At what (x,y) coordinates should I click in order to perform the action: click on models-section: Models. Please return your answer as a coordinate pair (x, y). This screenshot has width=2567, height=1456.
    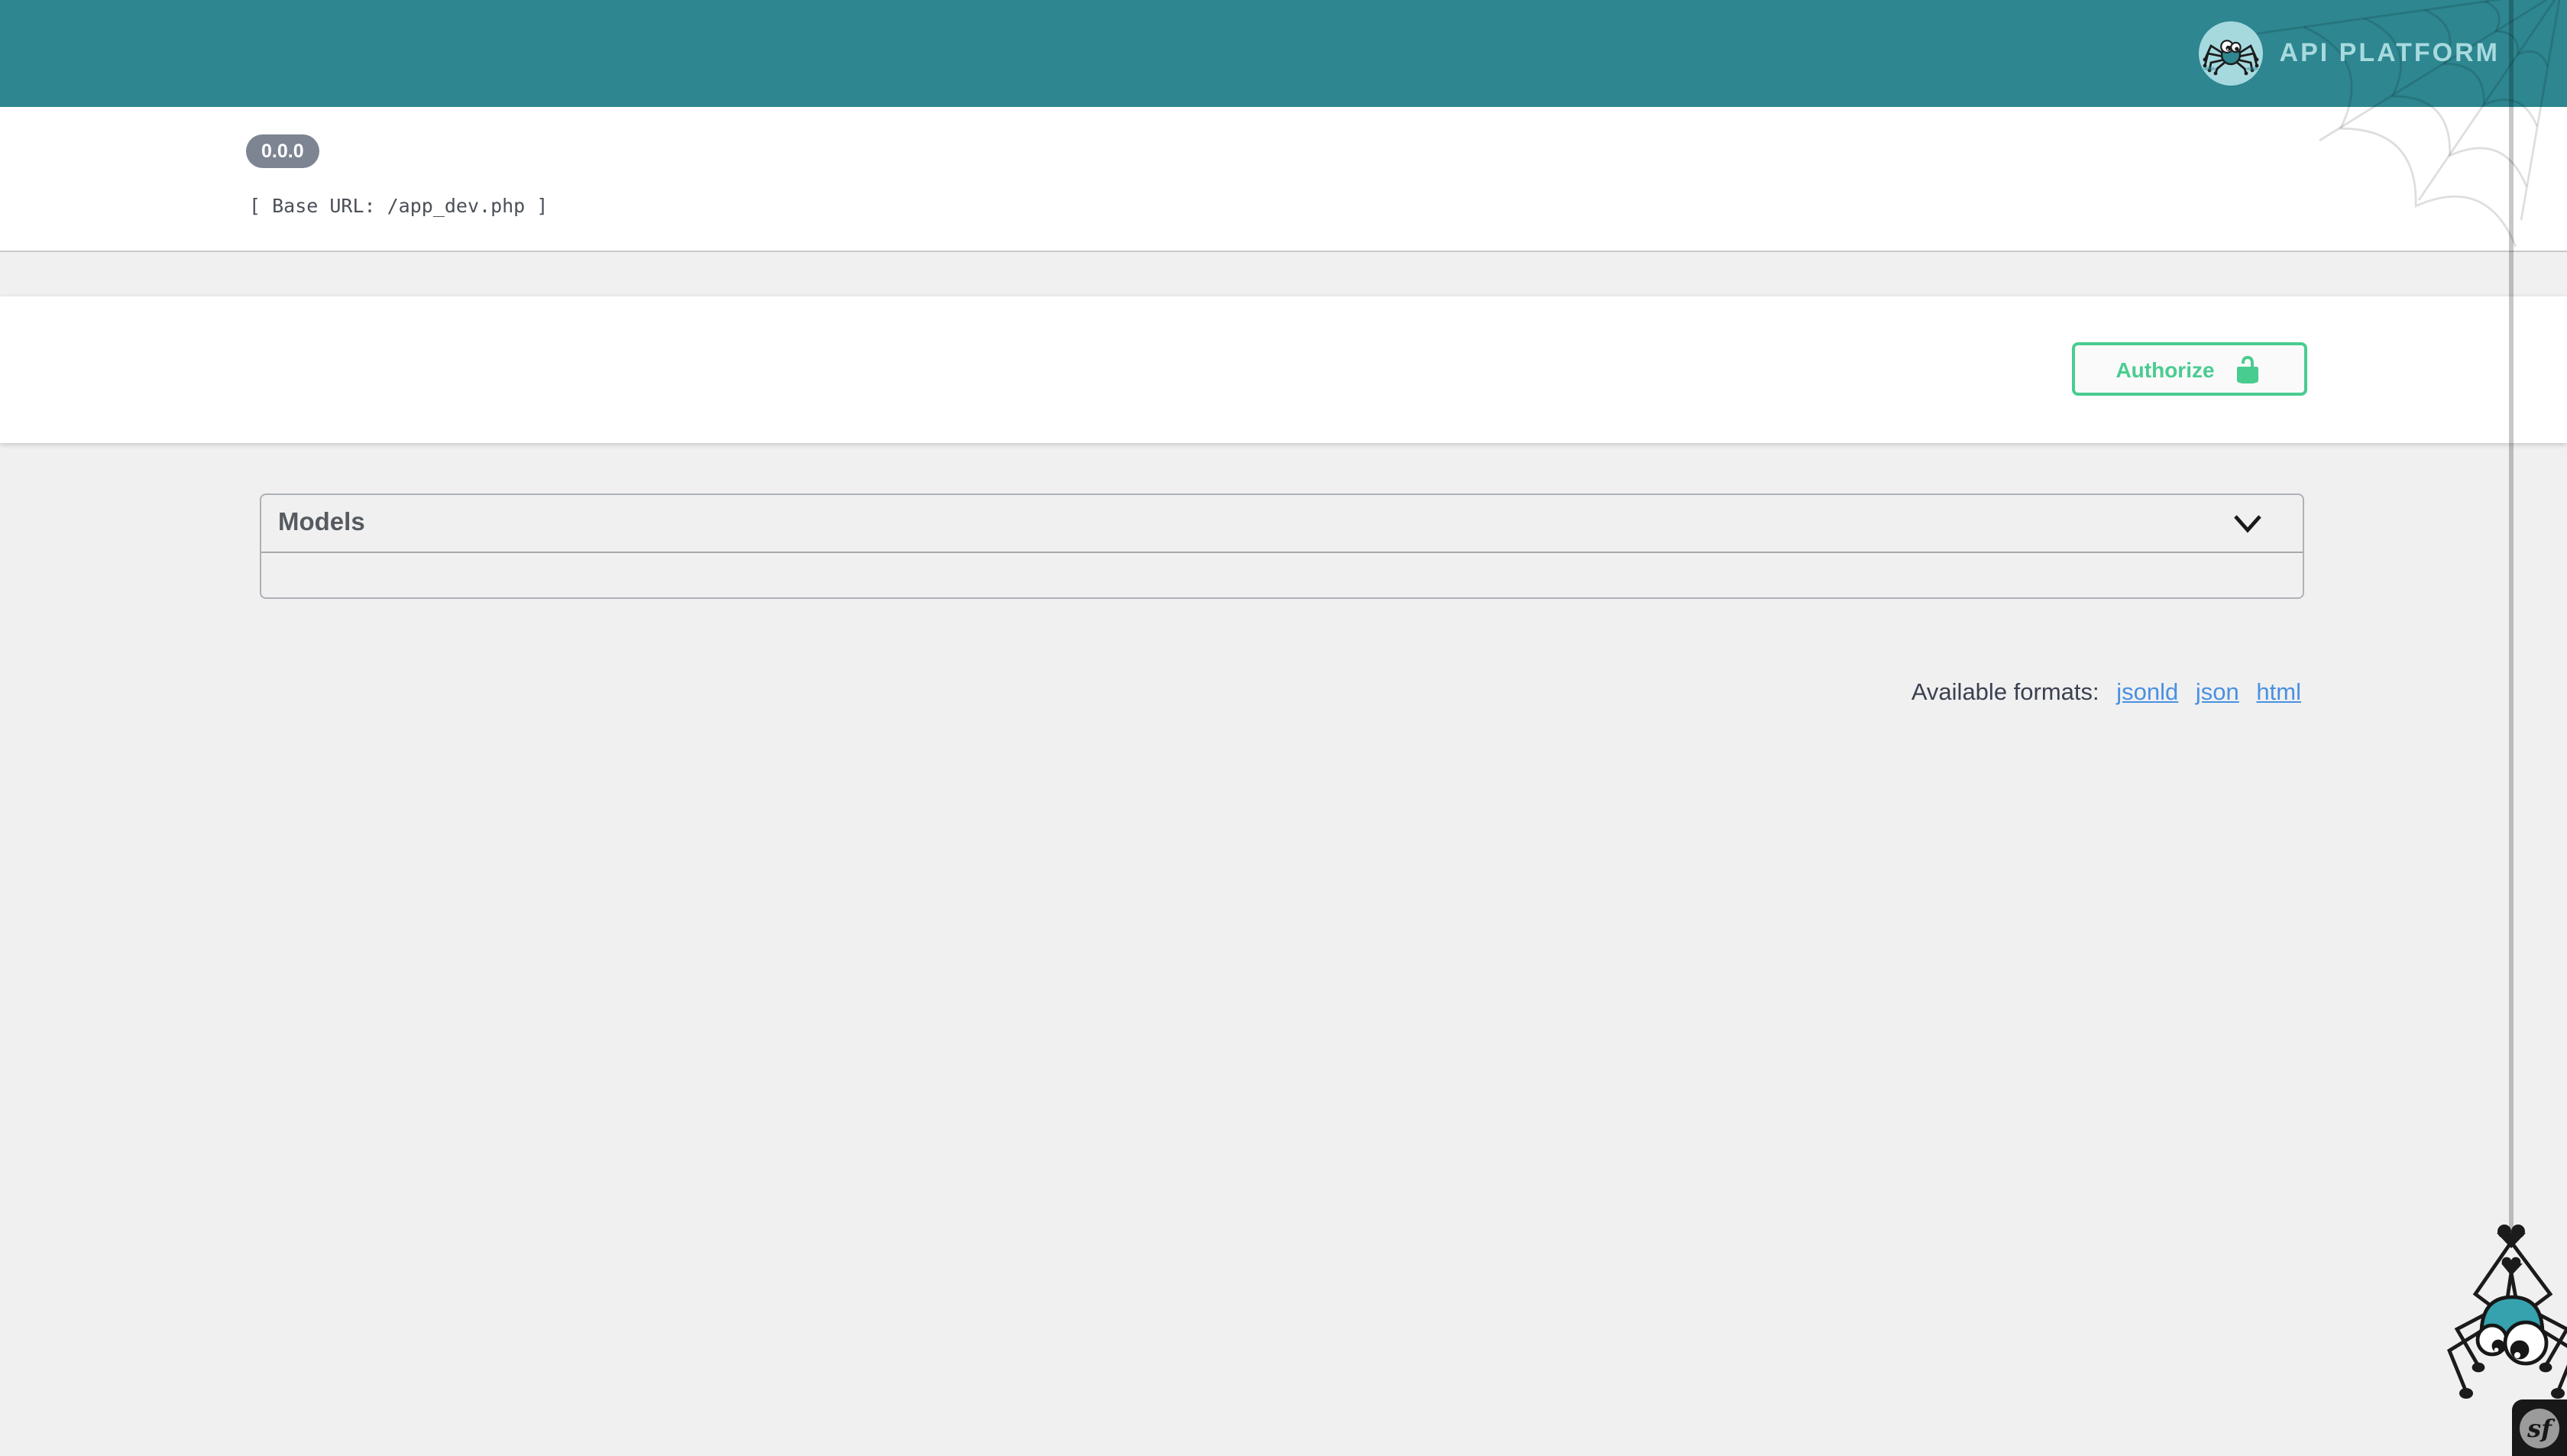
    Looking at the image, I should click on (1282, 546).